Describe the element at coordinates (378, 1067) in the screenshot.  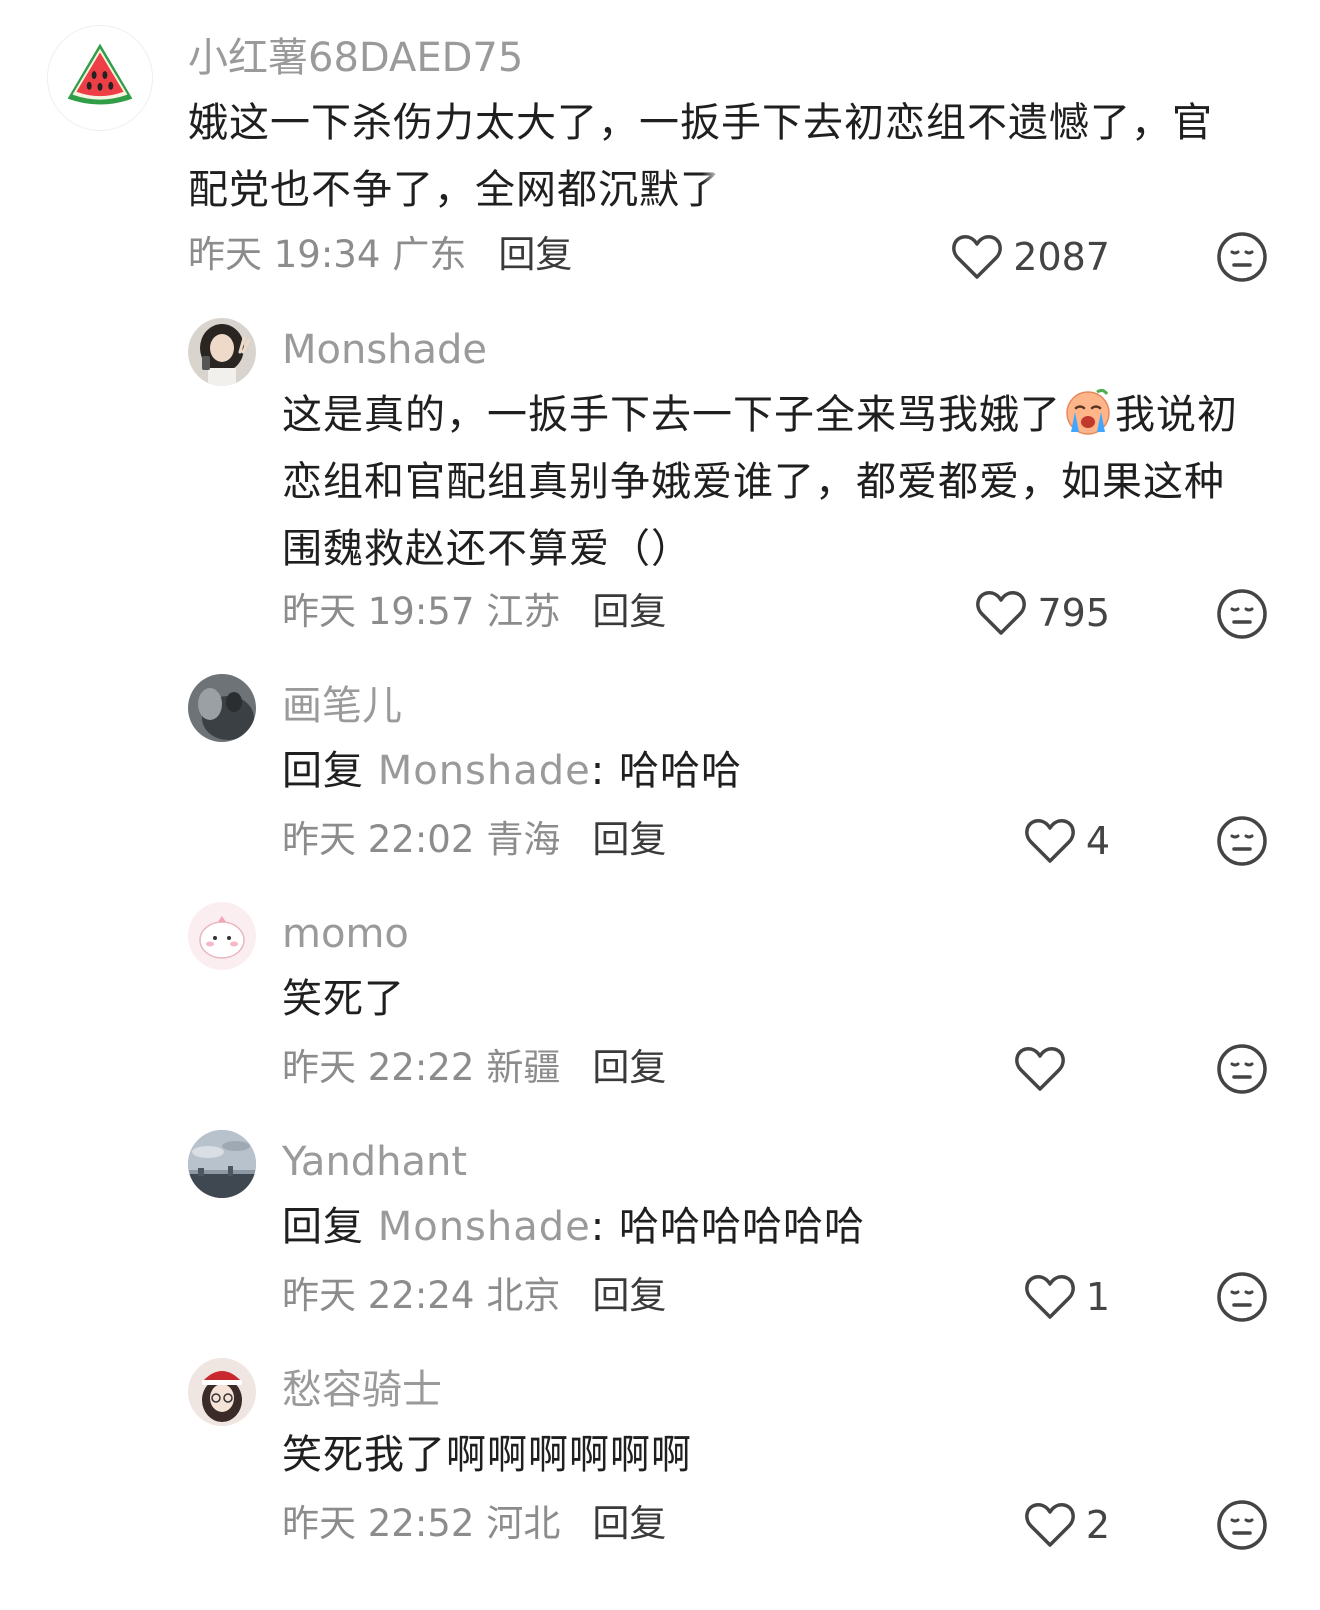
I see `comment-time: 昨天 22:22` at that location.